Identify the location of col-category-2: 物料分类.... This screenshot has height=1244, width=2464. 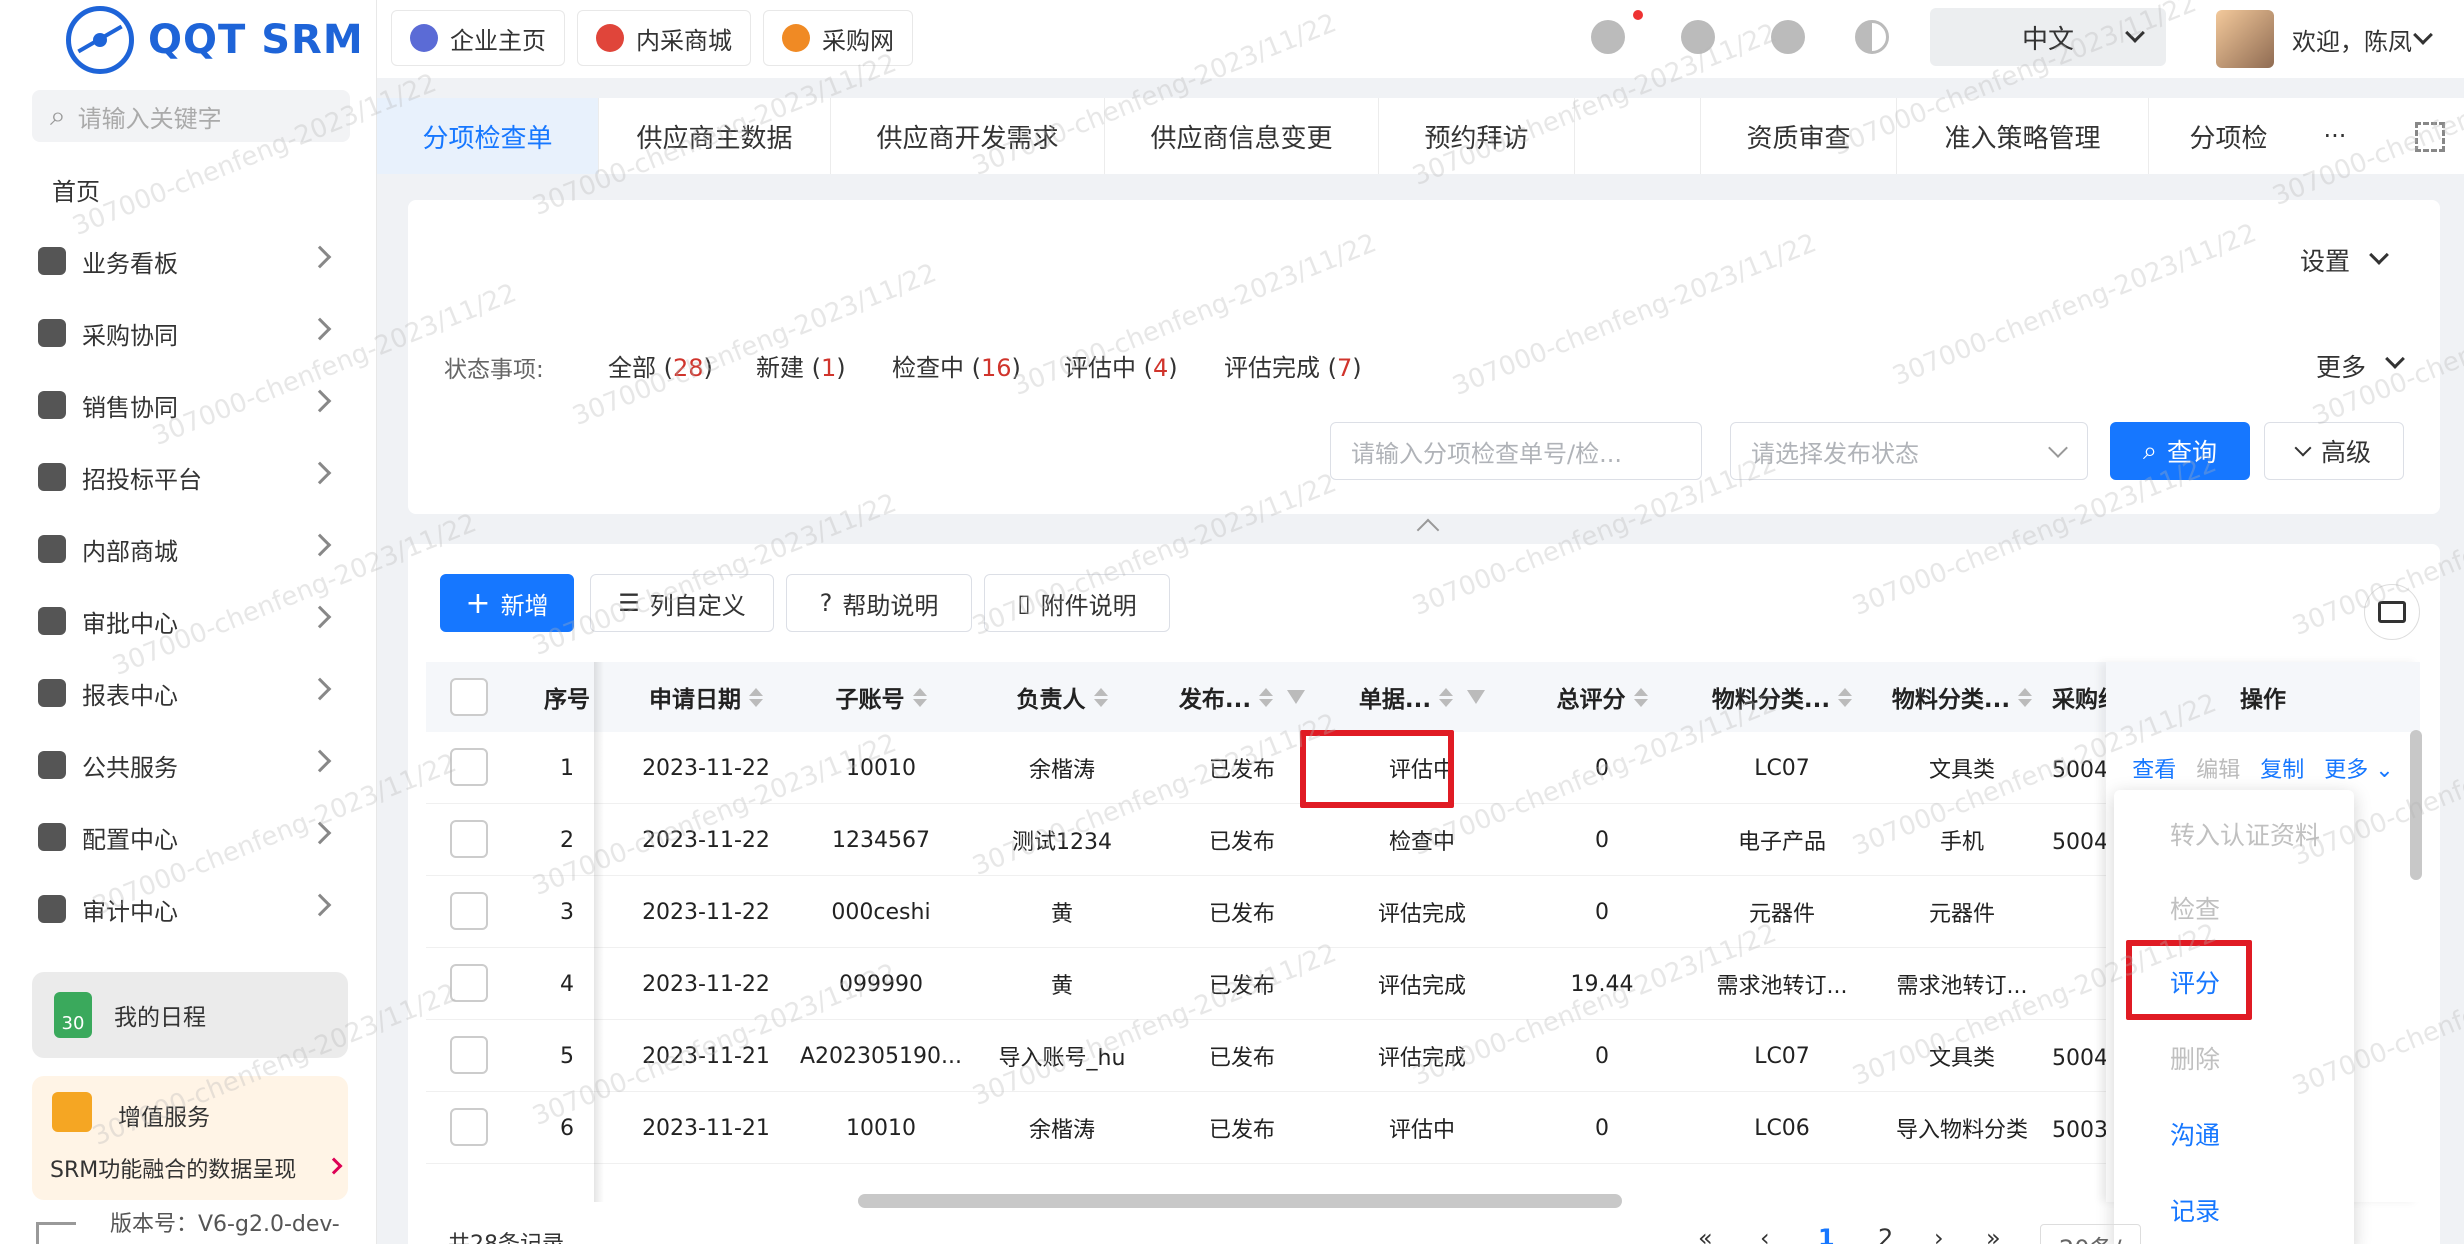
(1962, 697).